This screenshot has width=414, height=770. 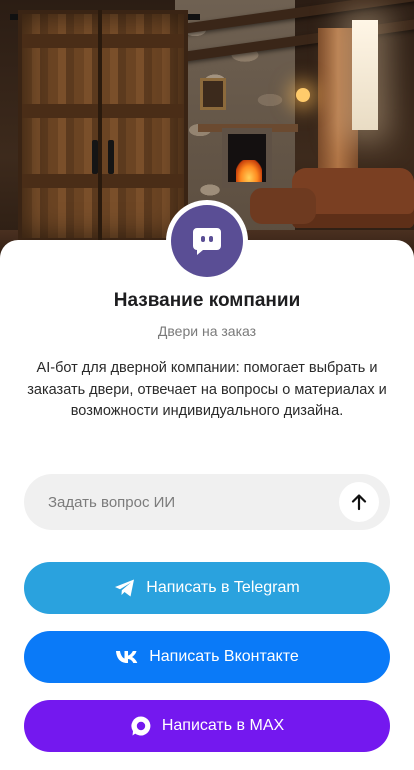 I want to click on arrow-up-icon, so click(x=359, y=502).